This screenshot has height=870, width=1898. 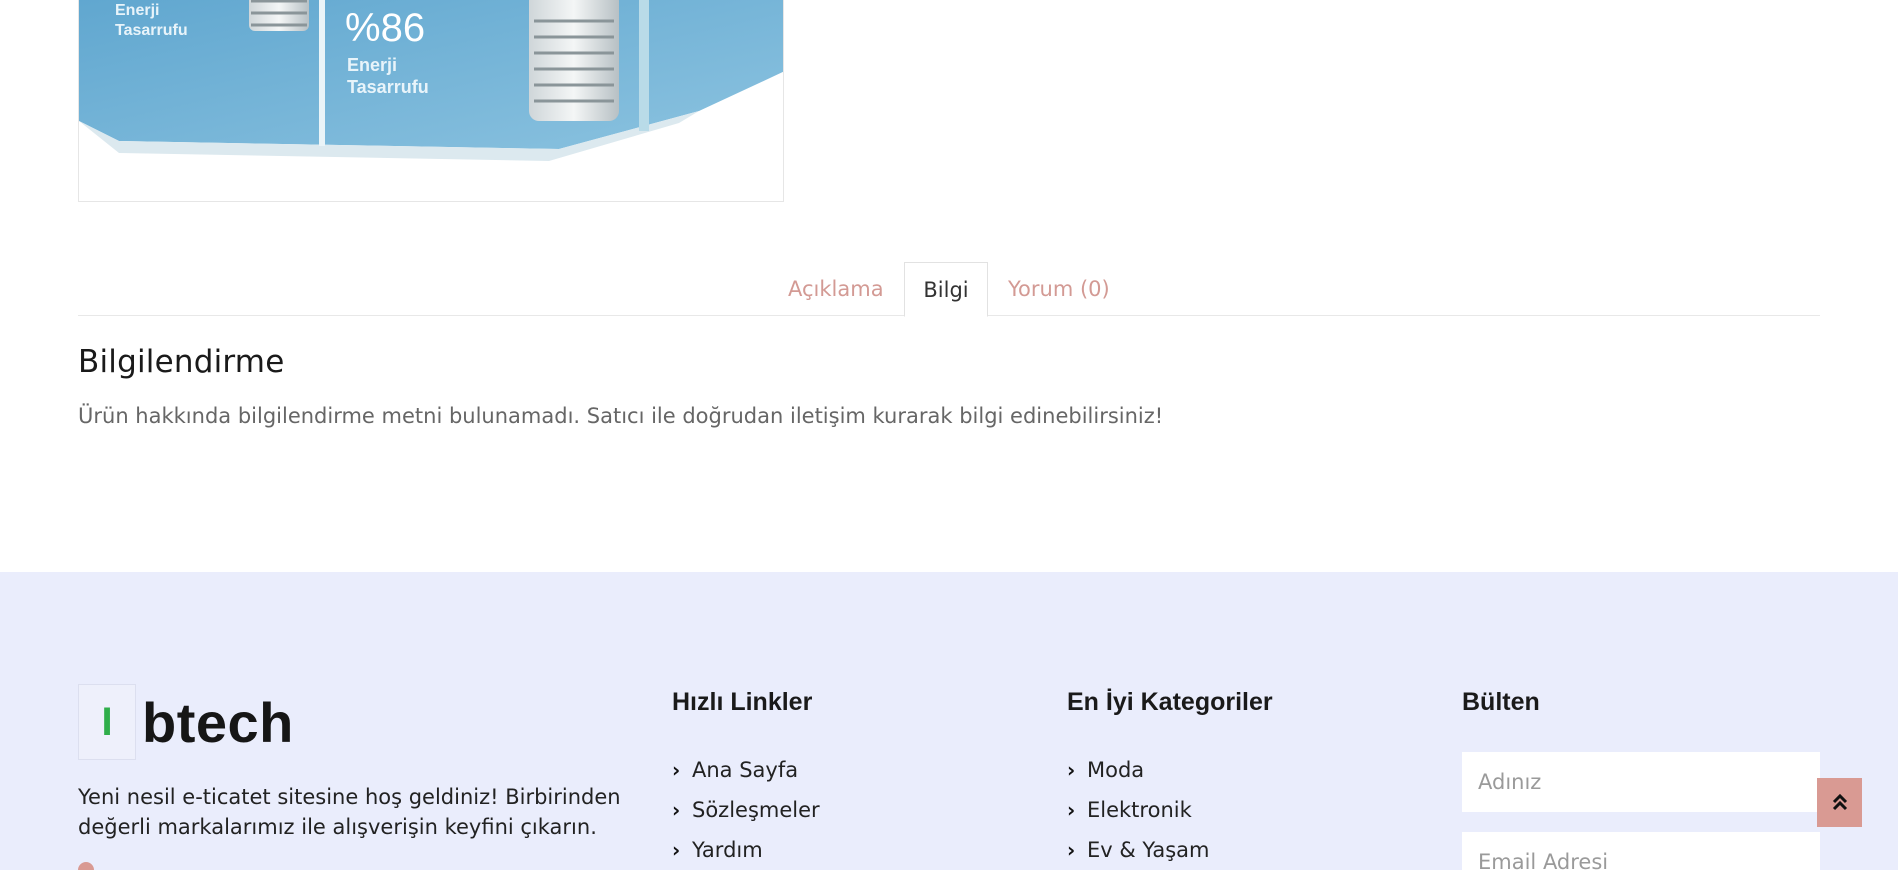 I want to click on footer-link-home: › Ana Sayfa, so click(x=746, y=770).